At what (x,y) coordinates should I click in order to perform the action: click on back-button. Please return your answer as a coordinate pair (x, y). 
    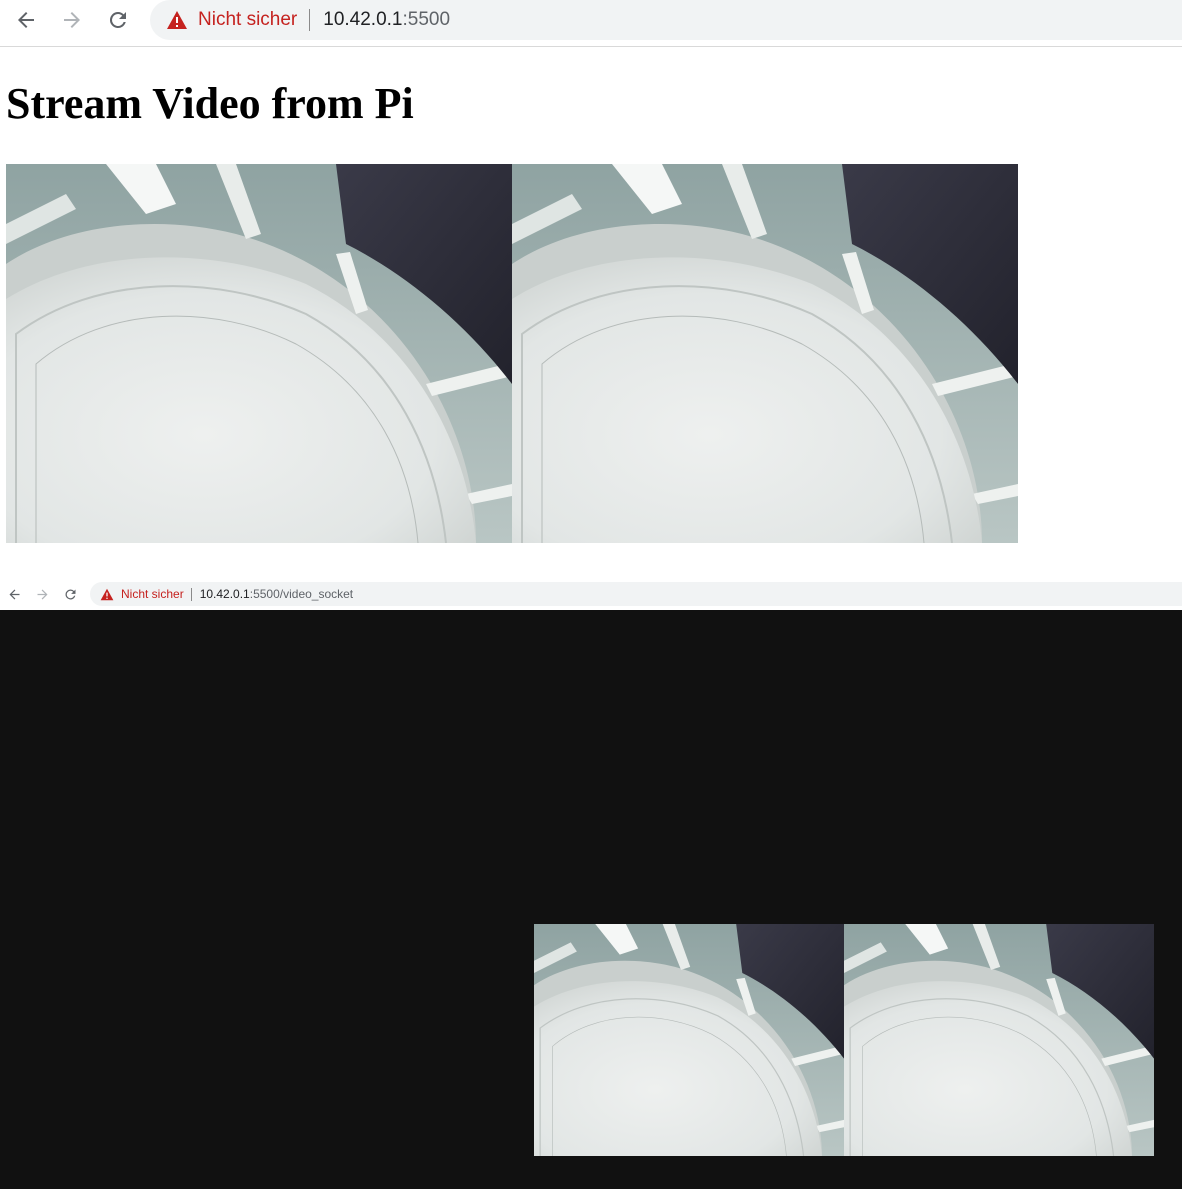
    Looking at the image, I should click on (26, 20).